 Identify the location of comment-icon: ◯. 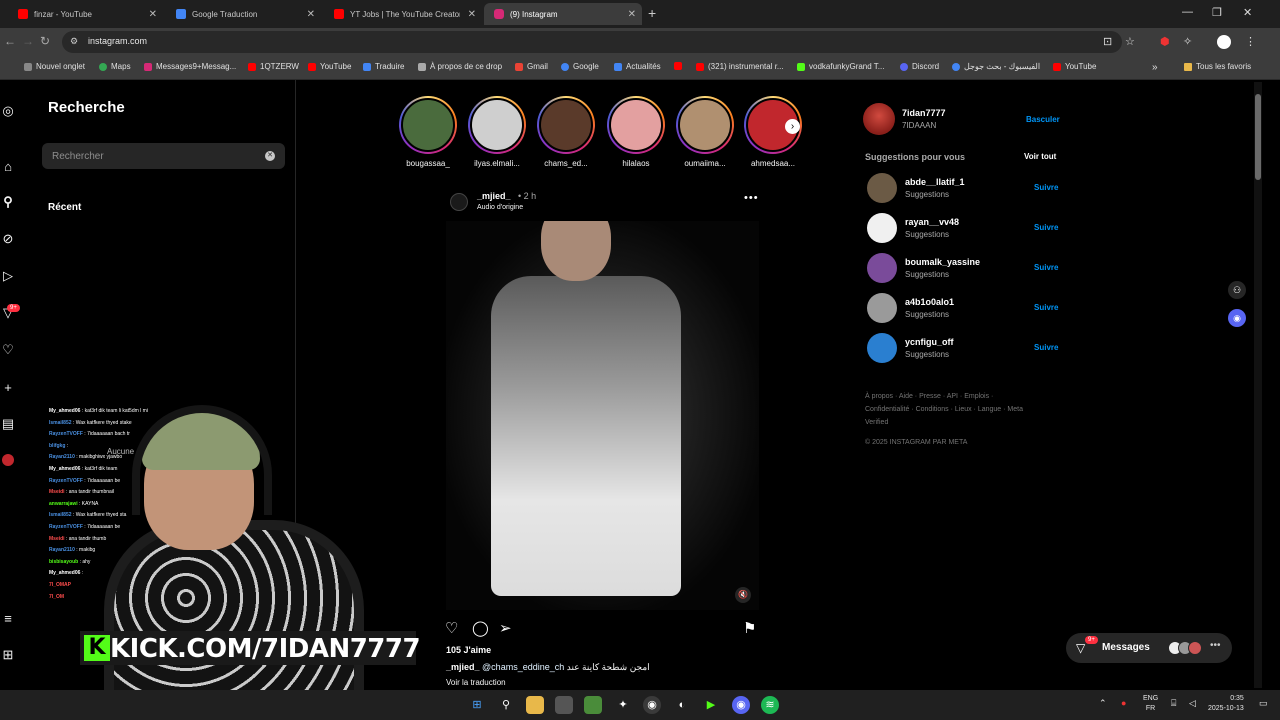
(480, 628).